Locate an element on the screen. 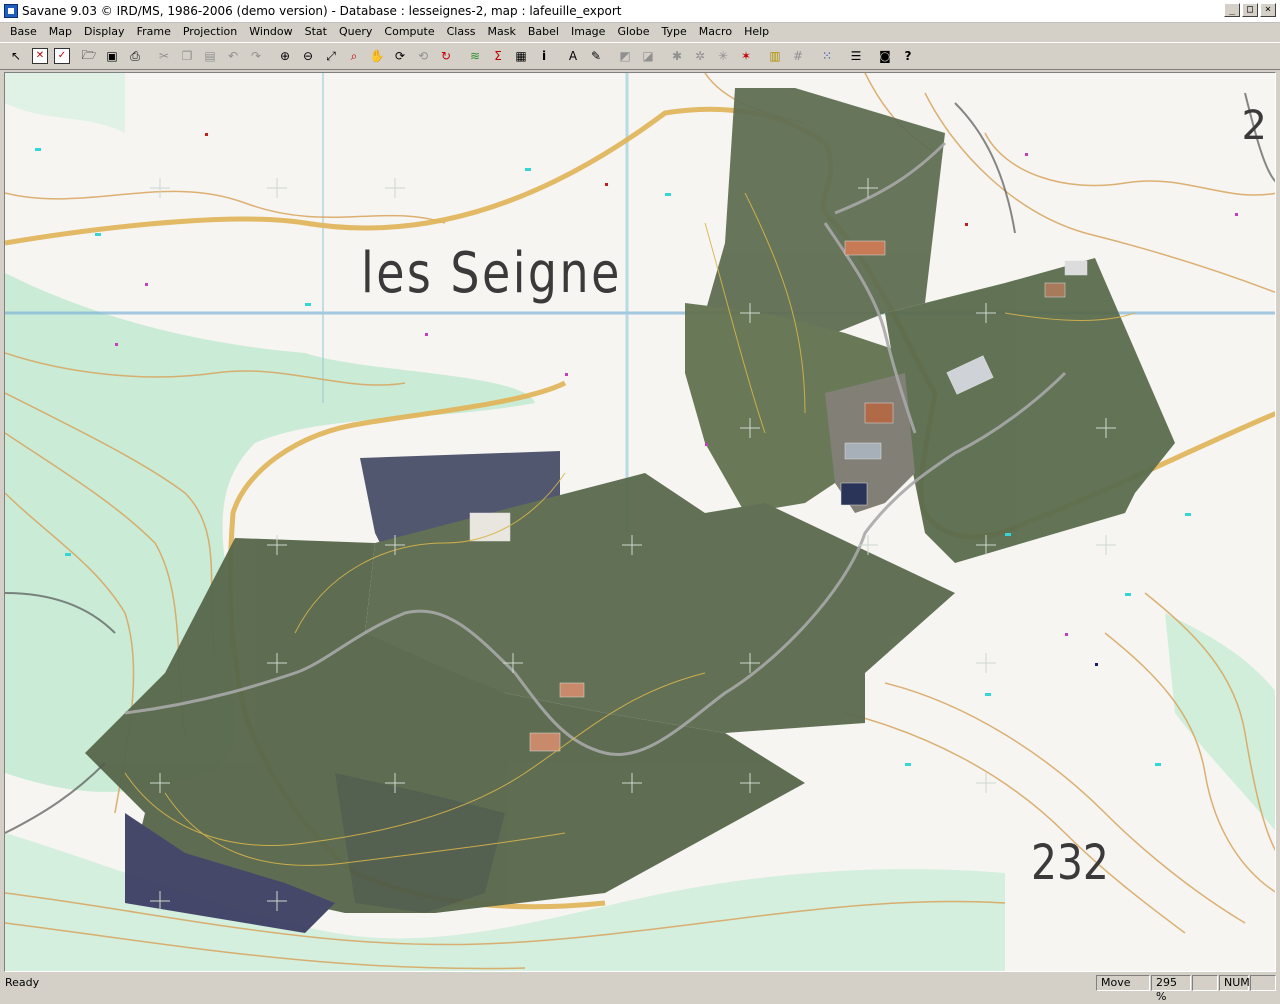 The image size is (1280, 1004). network-delete-icon: ✶ is located at coordinates (746, 56).